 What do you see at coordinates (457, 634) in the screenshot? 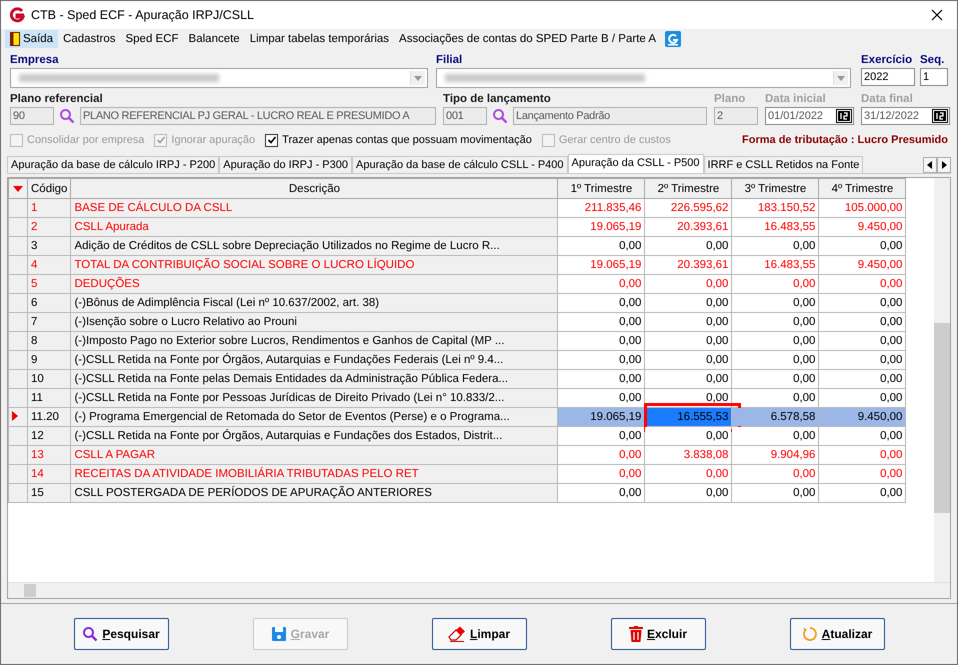
I see `eraser-icon` at bounding box center [457, 634].